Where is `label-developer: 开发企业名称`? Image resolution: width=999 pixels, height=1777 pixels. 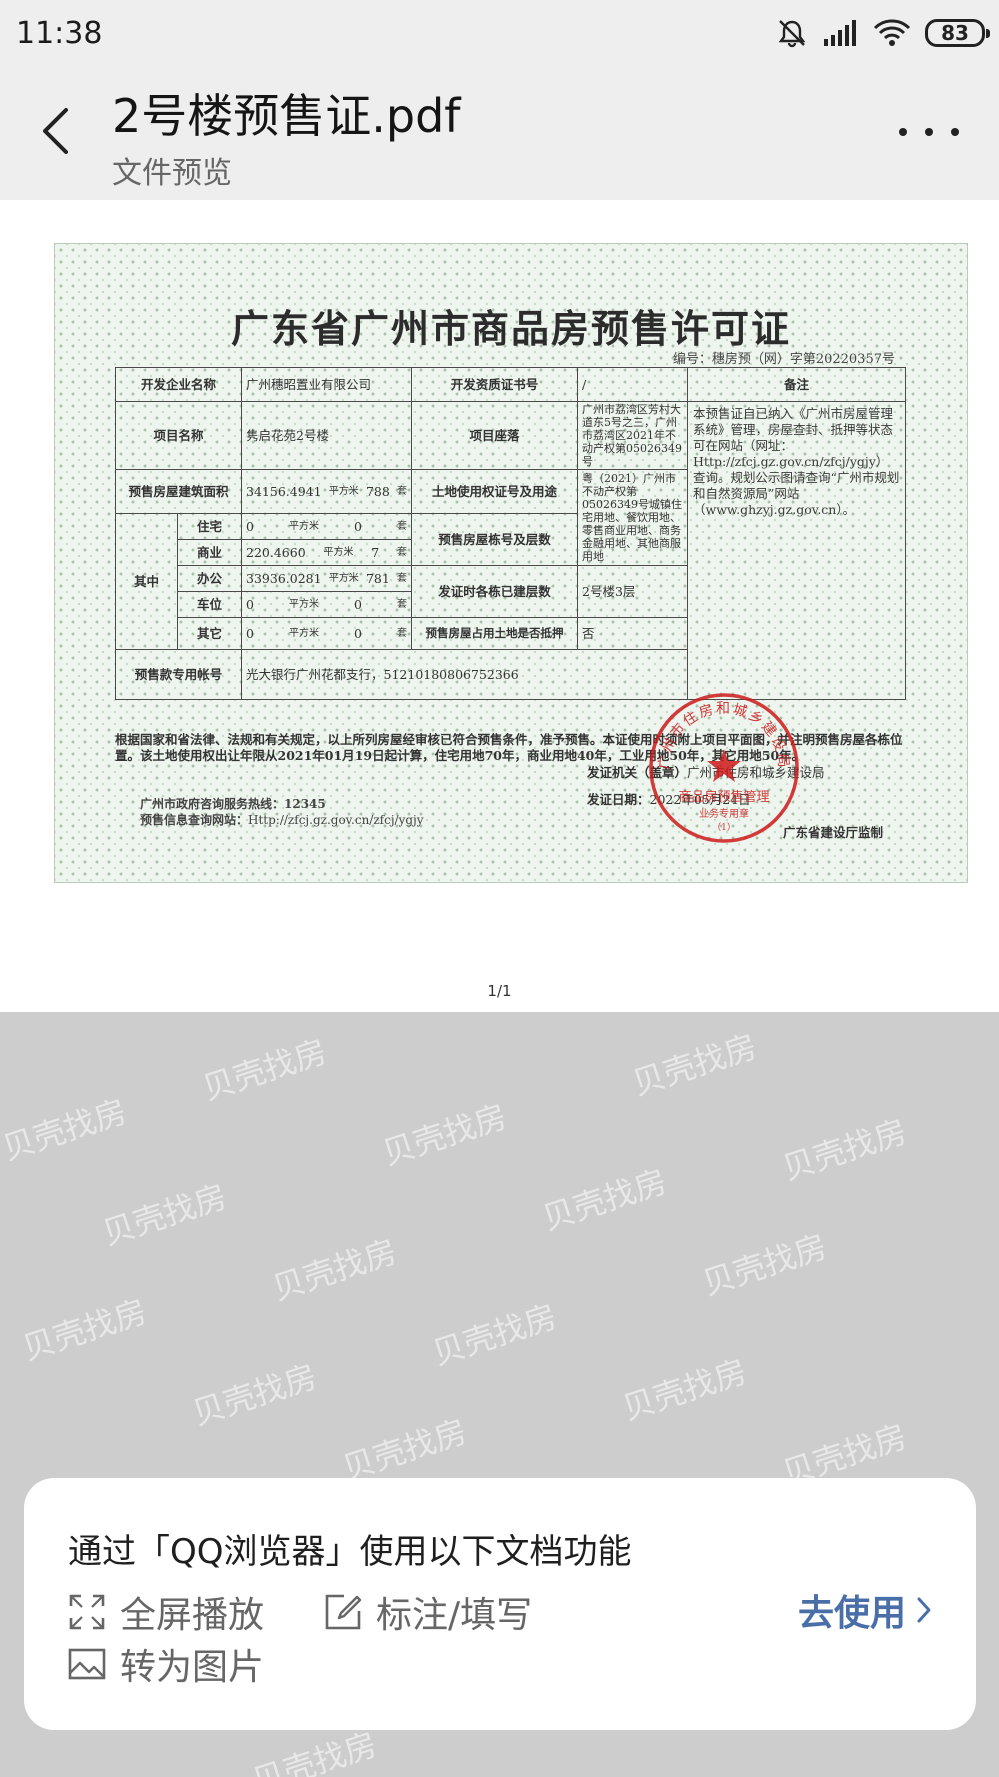
label-developer: 开发企业名称 is located at coordinates (178, 384).